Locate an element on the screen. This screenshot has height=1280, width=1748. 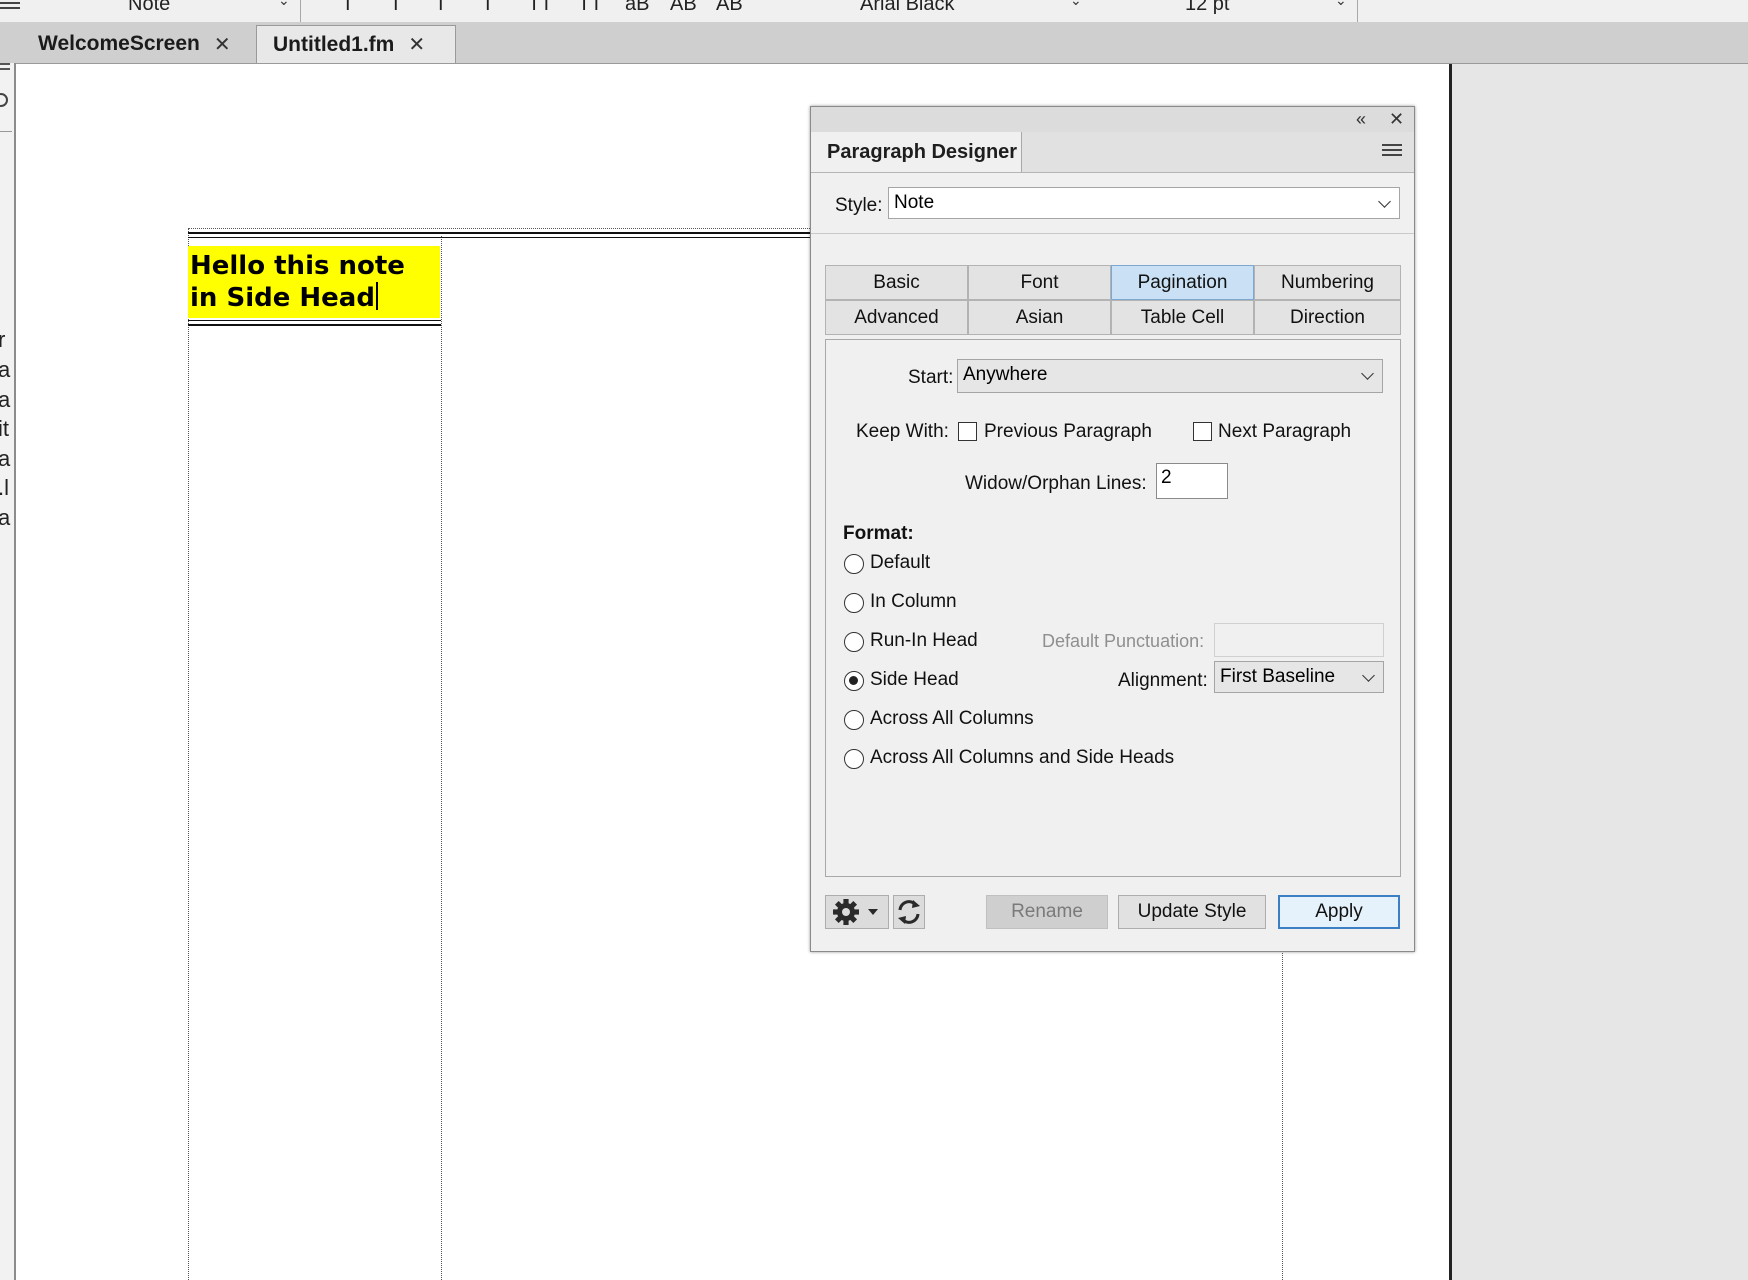
uppercase-button: AB is located at coordinates (683, 8).